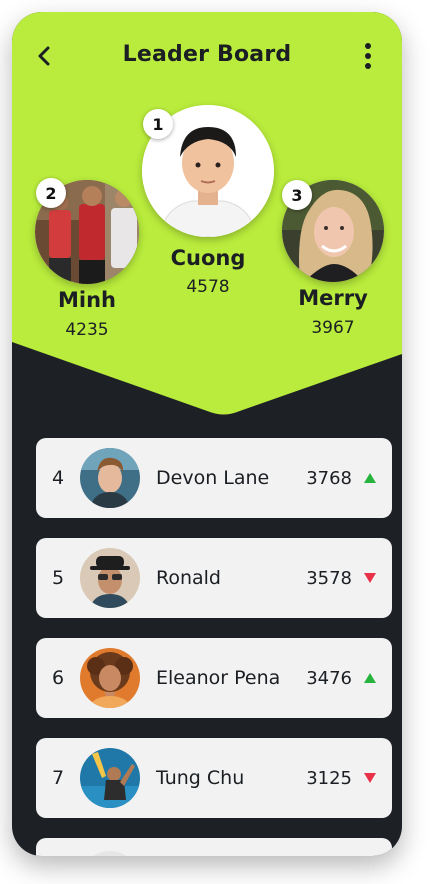 The width and height of the screenshot is (430, 884). What do you see at coordinates (87, 330) in the screenshot?
I see `podium-score: 4235` at bounding box center [87, 330].